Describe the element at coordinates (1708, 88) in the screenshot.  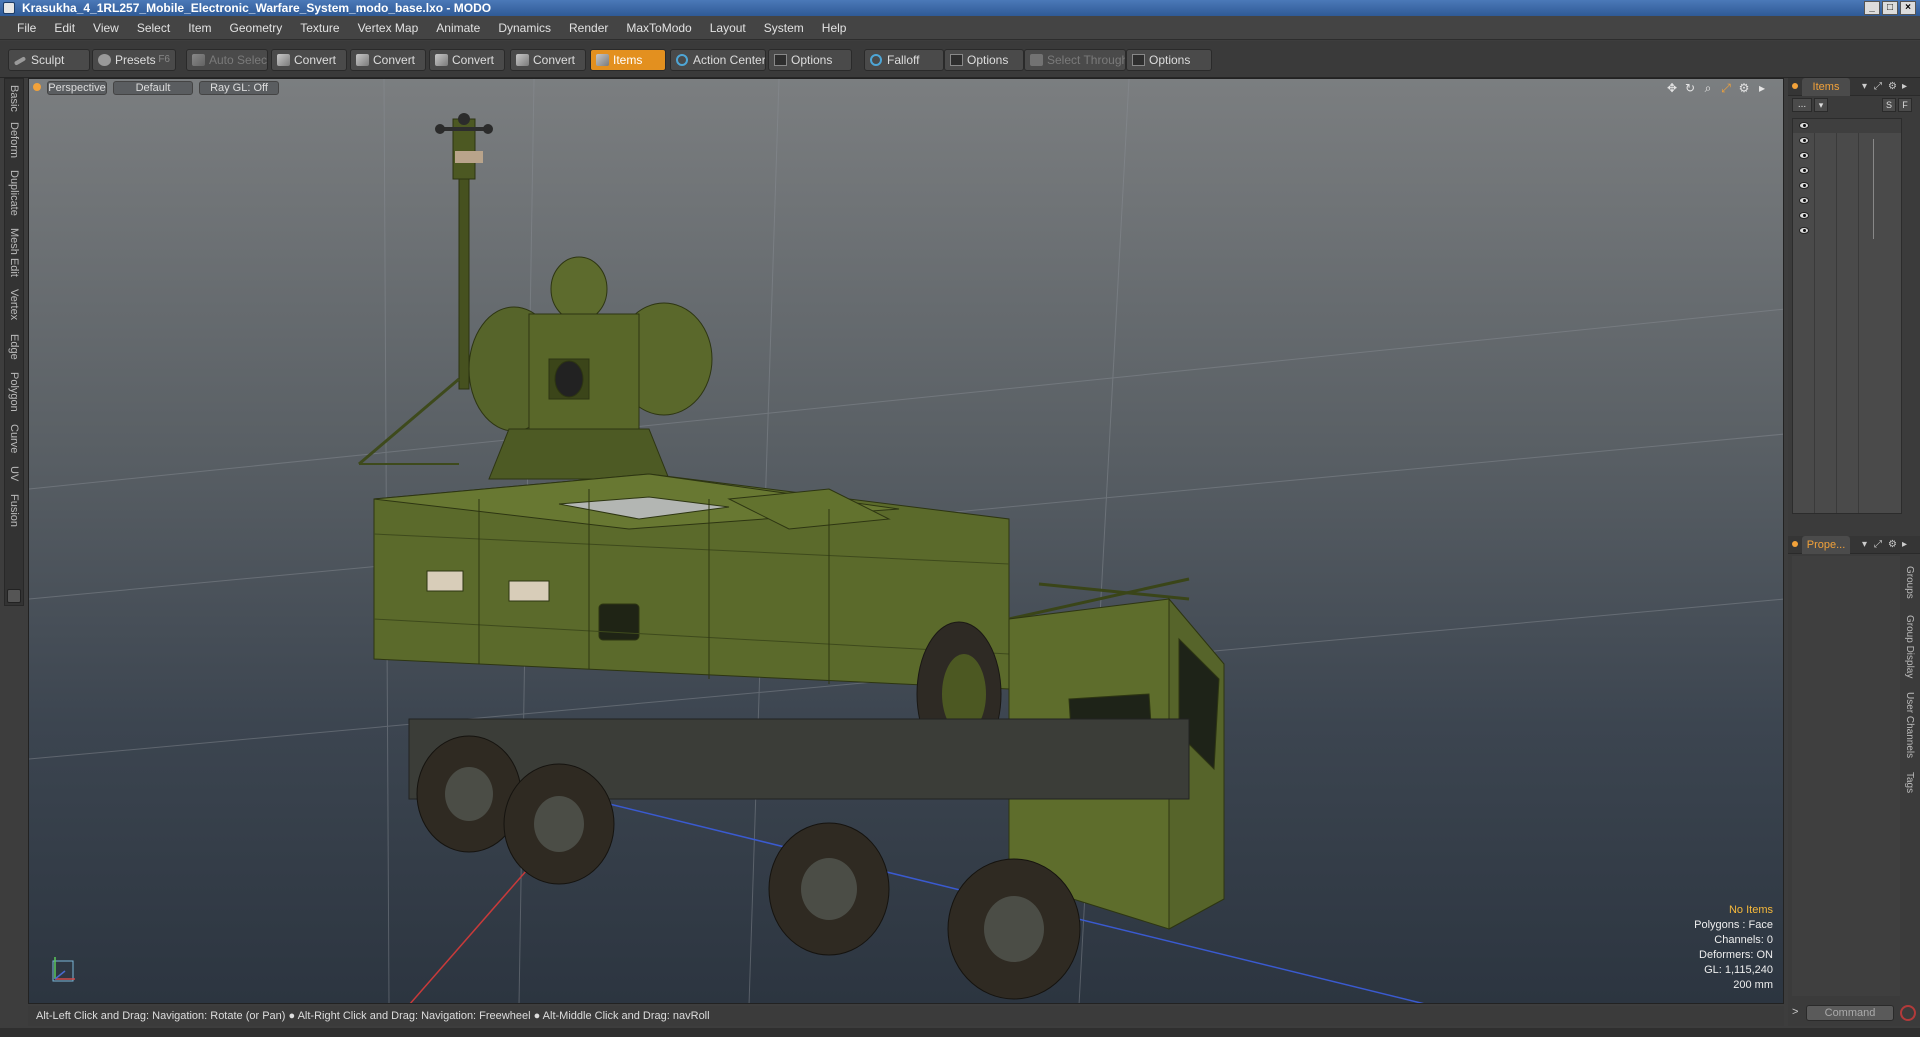
I see `zoom-icon: ⌕` at that location.